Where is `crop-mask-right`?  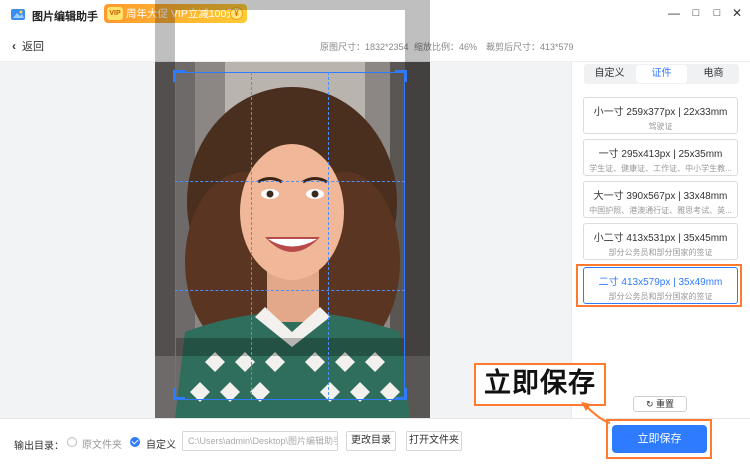
crop-mask-right is located at coordinates (417, 174).